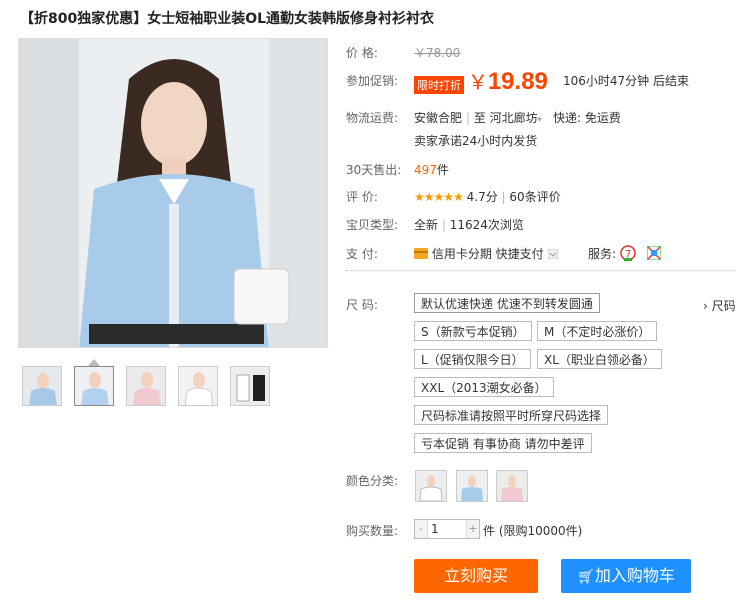 The width and height of the screenshot is (737, 603). I want to click on size-option-note: 尺码标准请按照平时所穿尺码选择, so click(511, 415).